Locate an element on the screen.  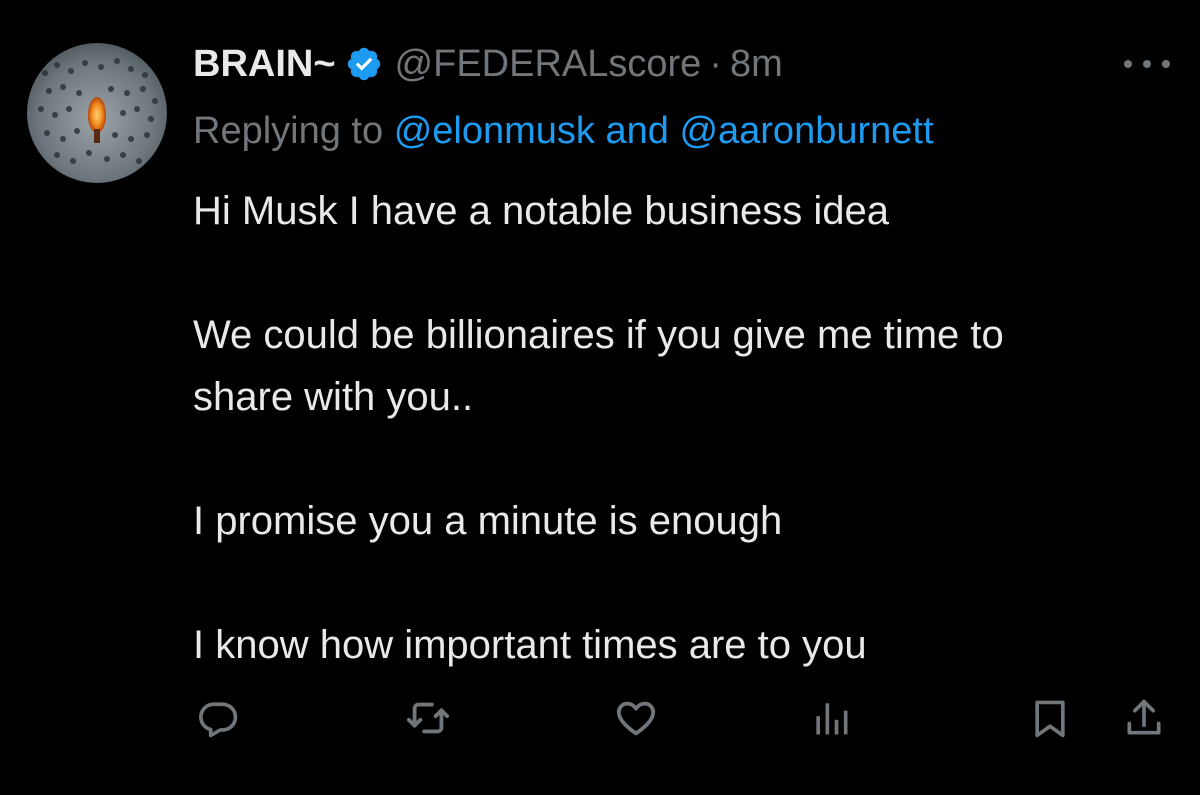
tweet-text-line: I promise you a minute is enough is located at coordinates (488, 521).